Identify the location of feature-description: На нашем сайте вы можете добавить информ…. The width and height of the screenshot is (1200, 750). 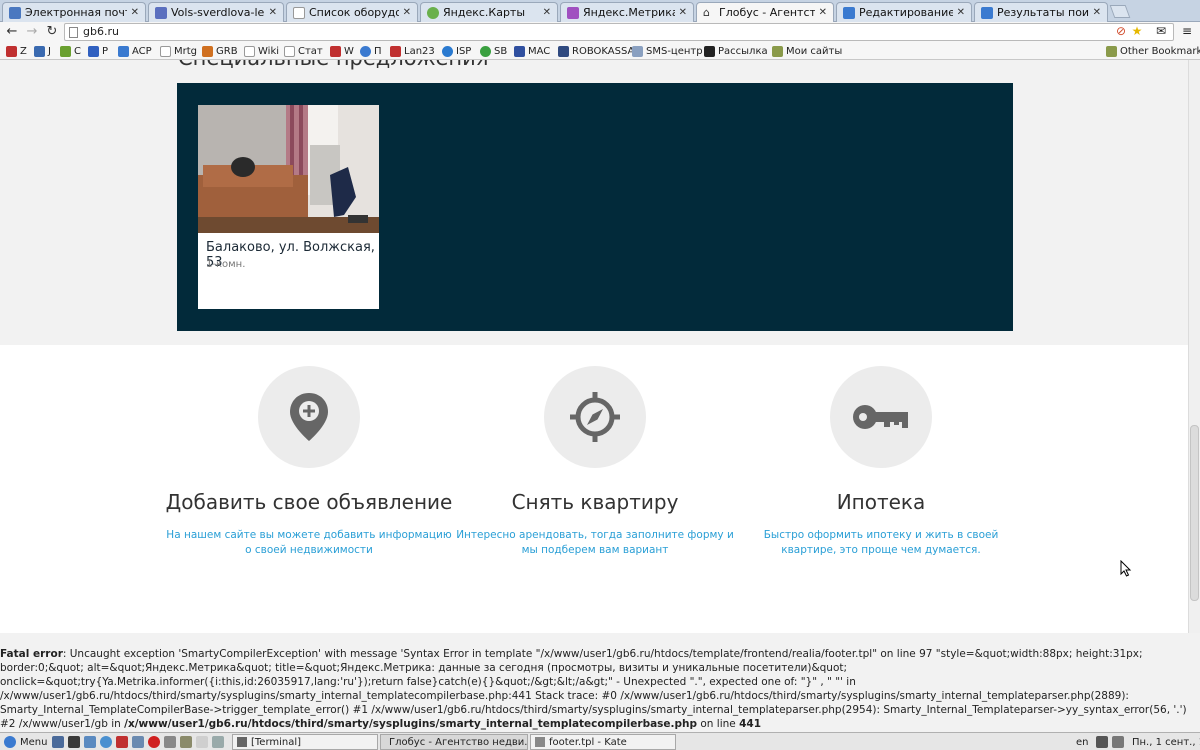
(309, 543).